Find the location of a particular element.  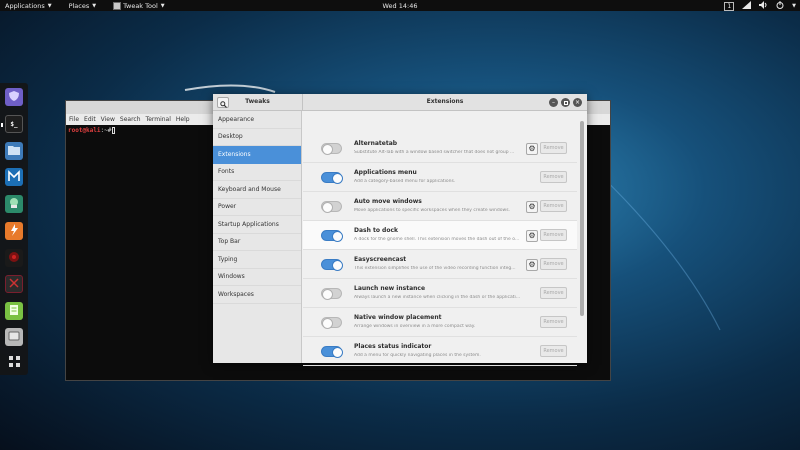

search-icon is located at coordinates (223, 102).